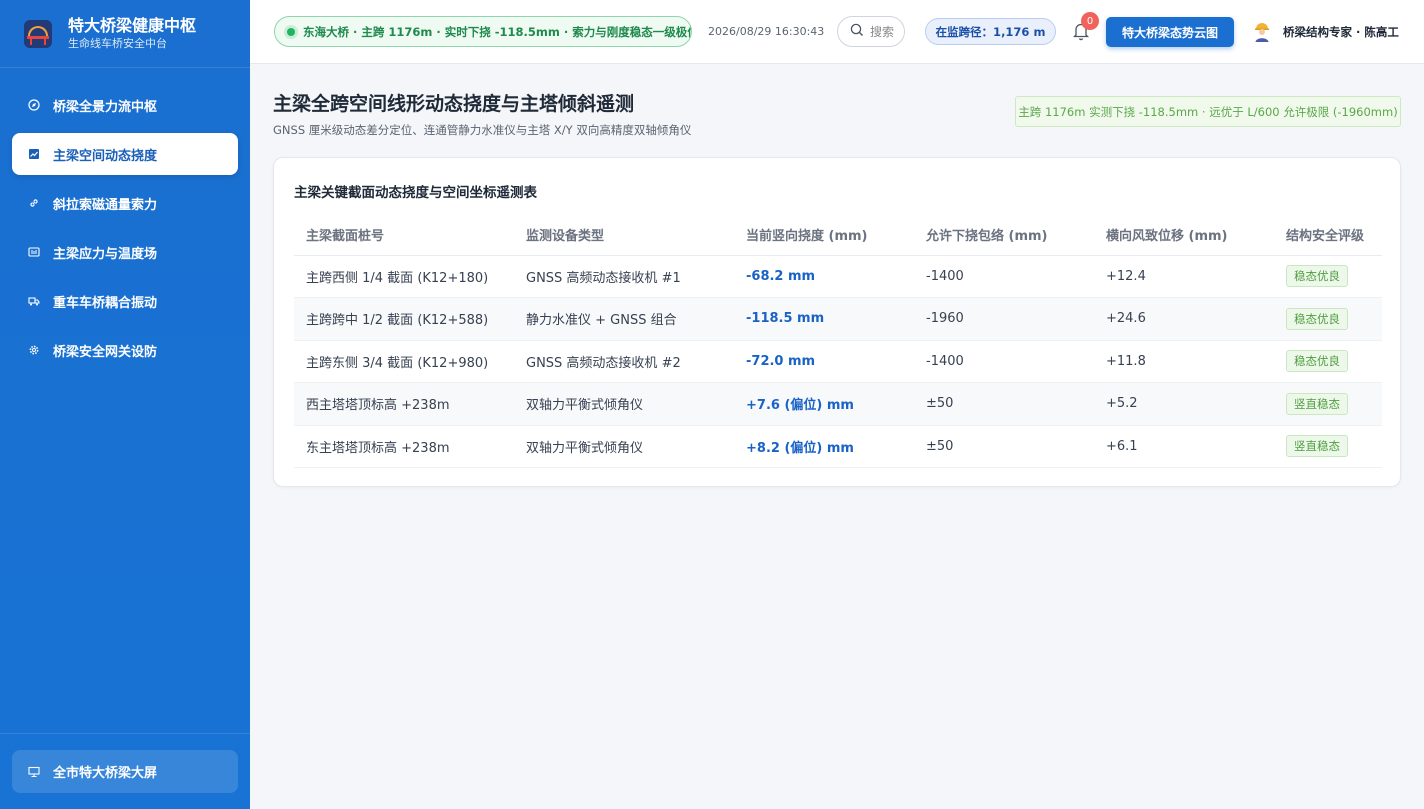 This screenshot has height=809, width=1424. What do you see at coordinates (1184, 446) in the screenshot?
I see `cell-lateral: +6.1` at bounding box center [1184, 446].